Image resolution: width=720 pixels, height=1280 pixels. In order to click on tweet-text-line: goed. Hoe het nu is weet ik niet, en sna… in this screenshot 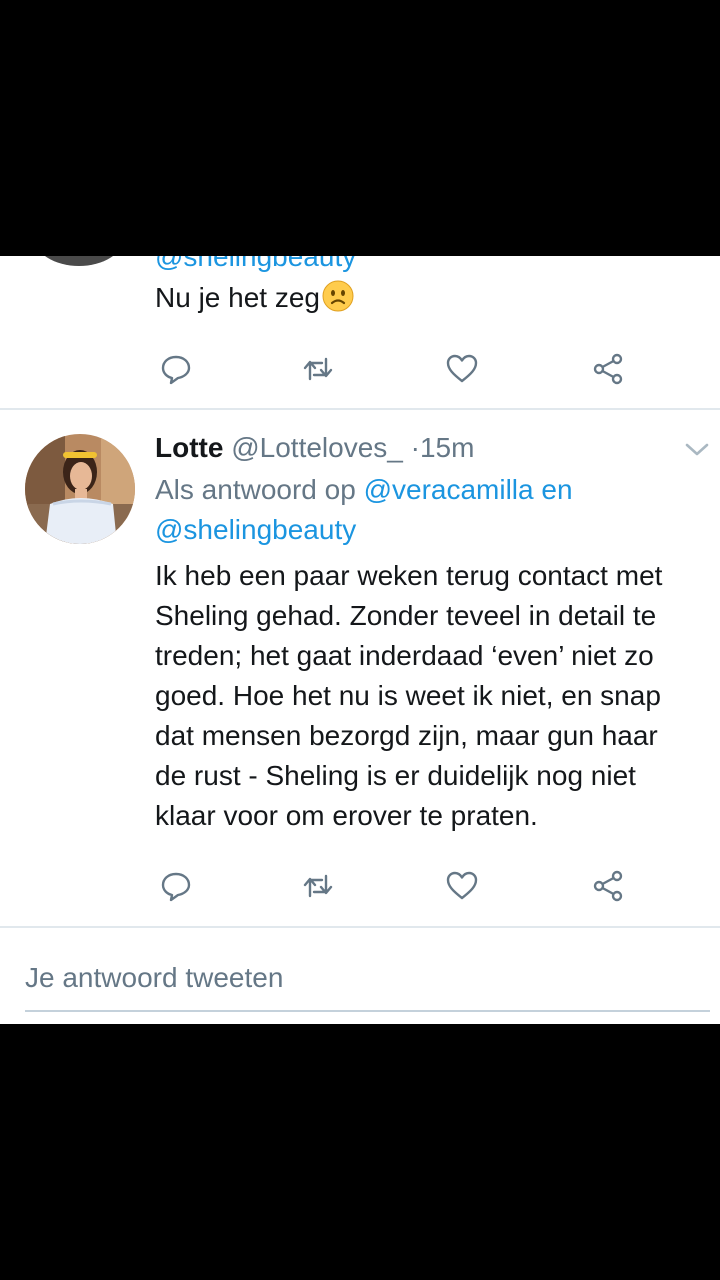, I will do `click(408, 695)`.